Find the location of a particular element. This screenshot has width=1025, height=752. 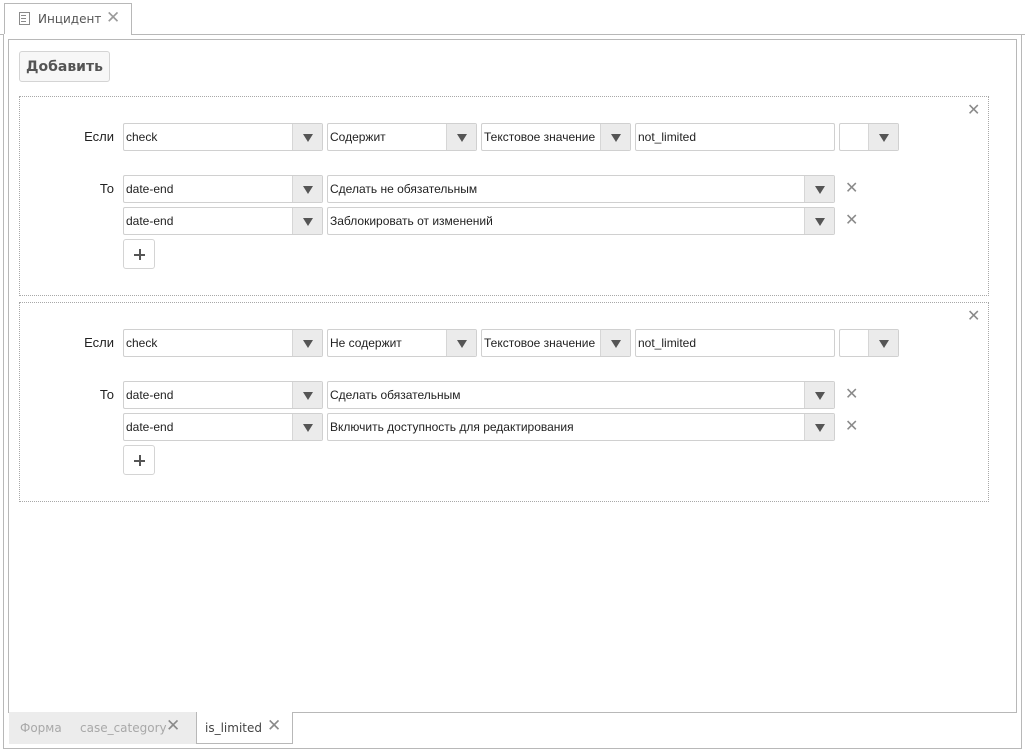

select-value: Содержит is located at coordinates (358, 137).